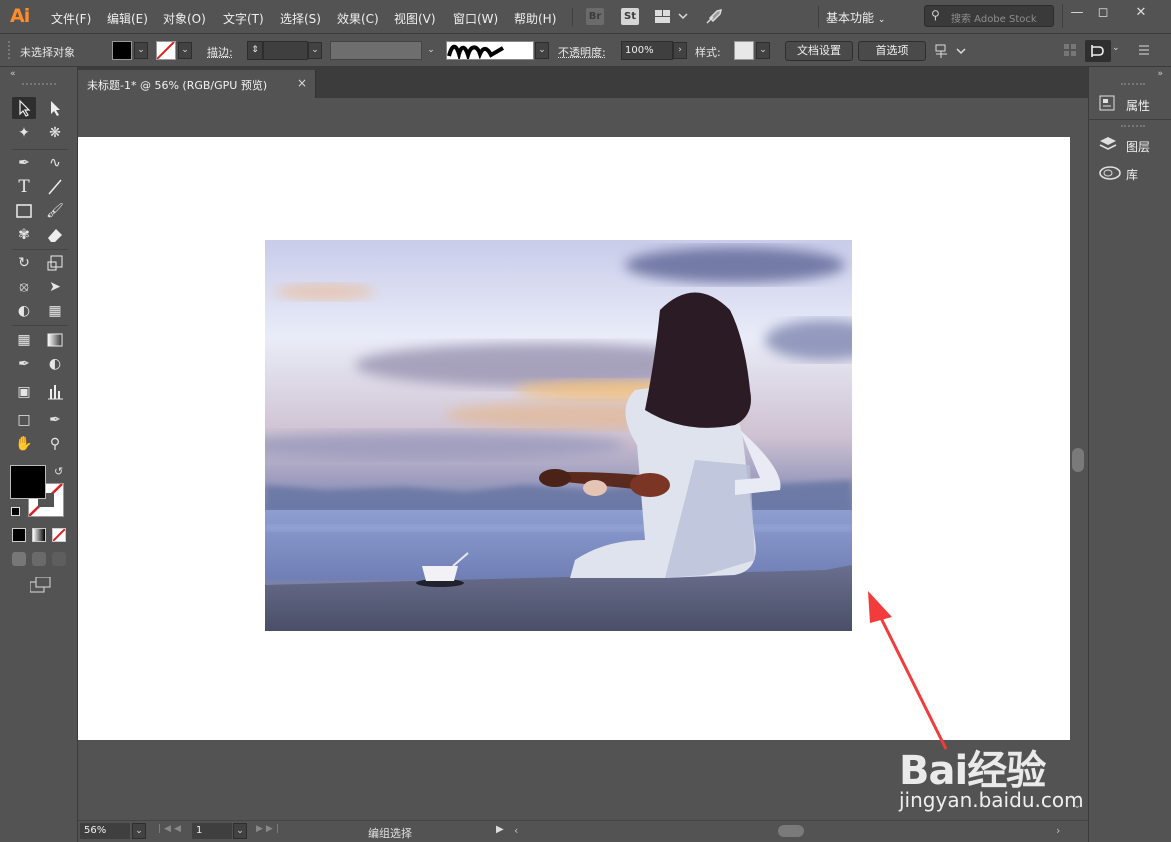  What do you see at coordinates (59, 559) in the screenshot?
I see `draw-inside-icon` at bounding box center [59, 559].